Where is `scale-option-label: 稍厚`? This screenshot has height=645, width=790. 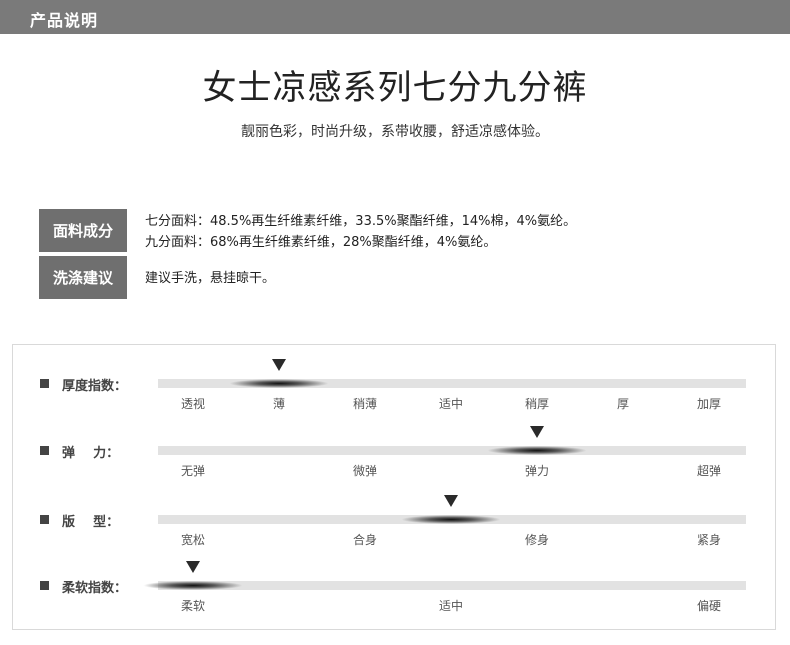
scale-option-label: 稍厚 is located at coordinates (537, 404).